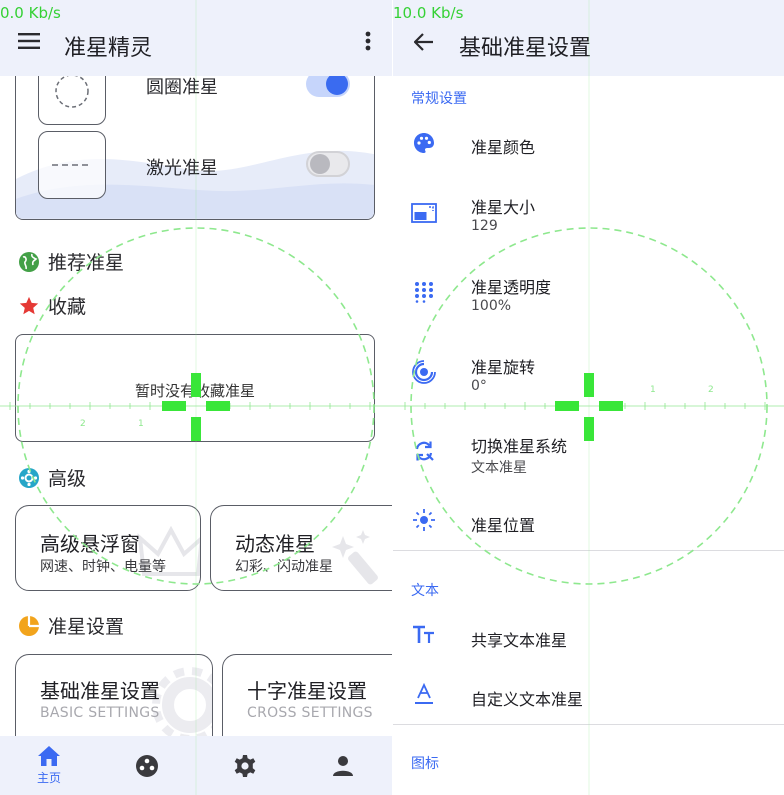  What do you see at coordinates (86, 263) in the screenshot?
I see `section-recommended-label: 推荐准星` at bounding box center [86, 263].